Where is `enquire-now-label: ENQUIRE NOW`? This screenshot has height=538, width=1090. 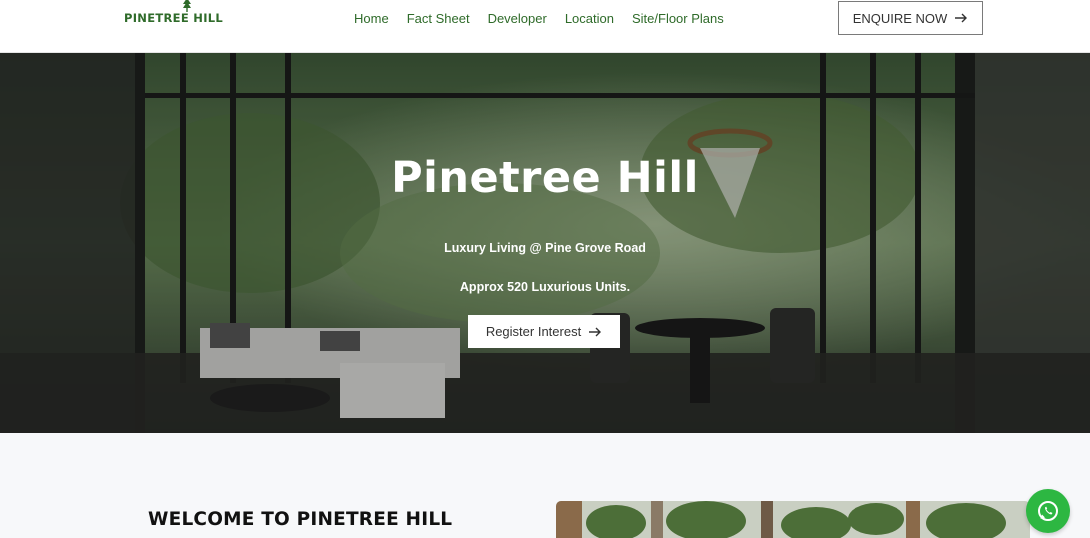
enquire-now-label: ENQUIRE NOW is located at coordinates (900, 18).